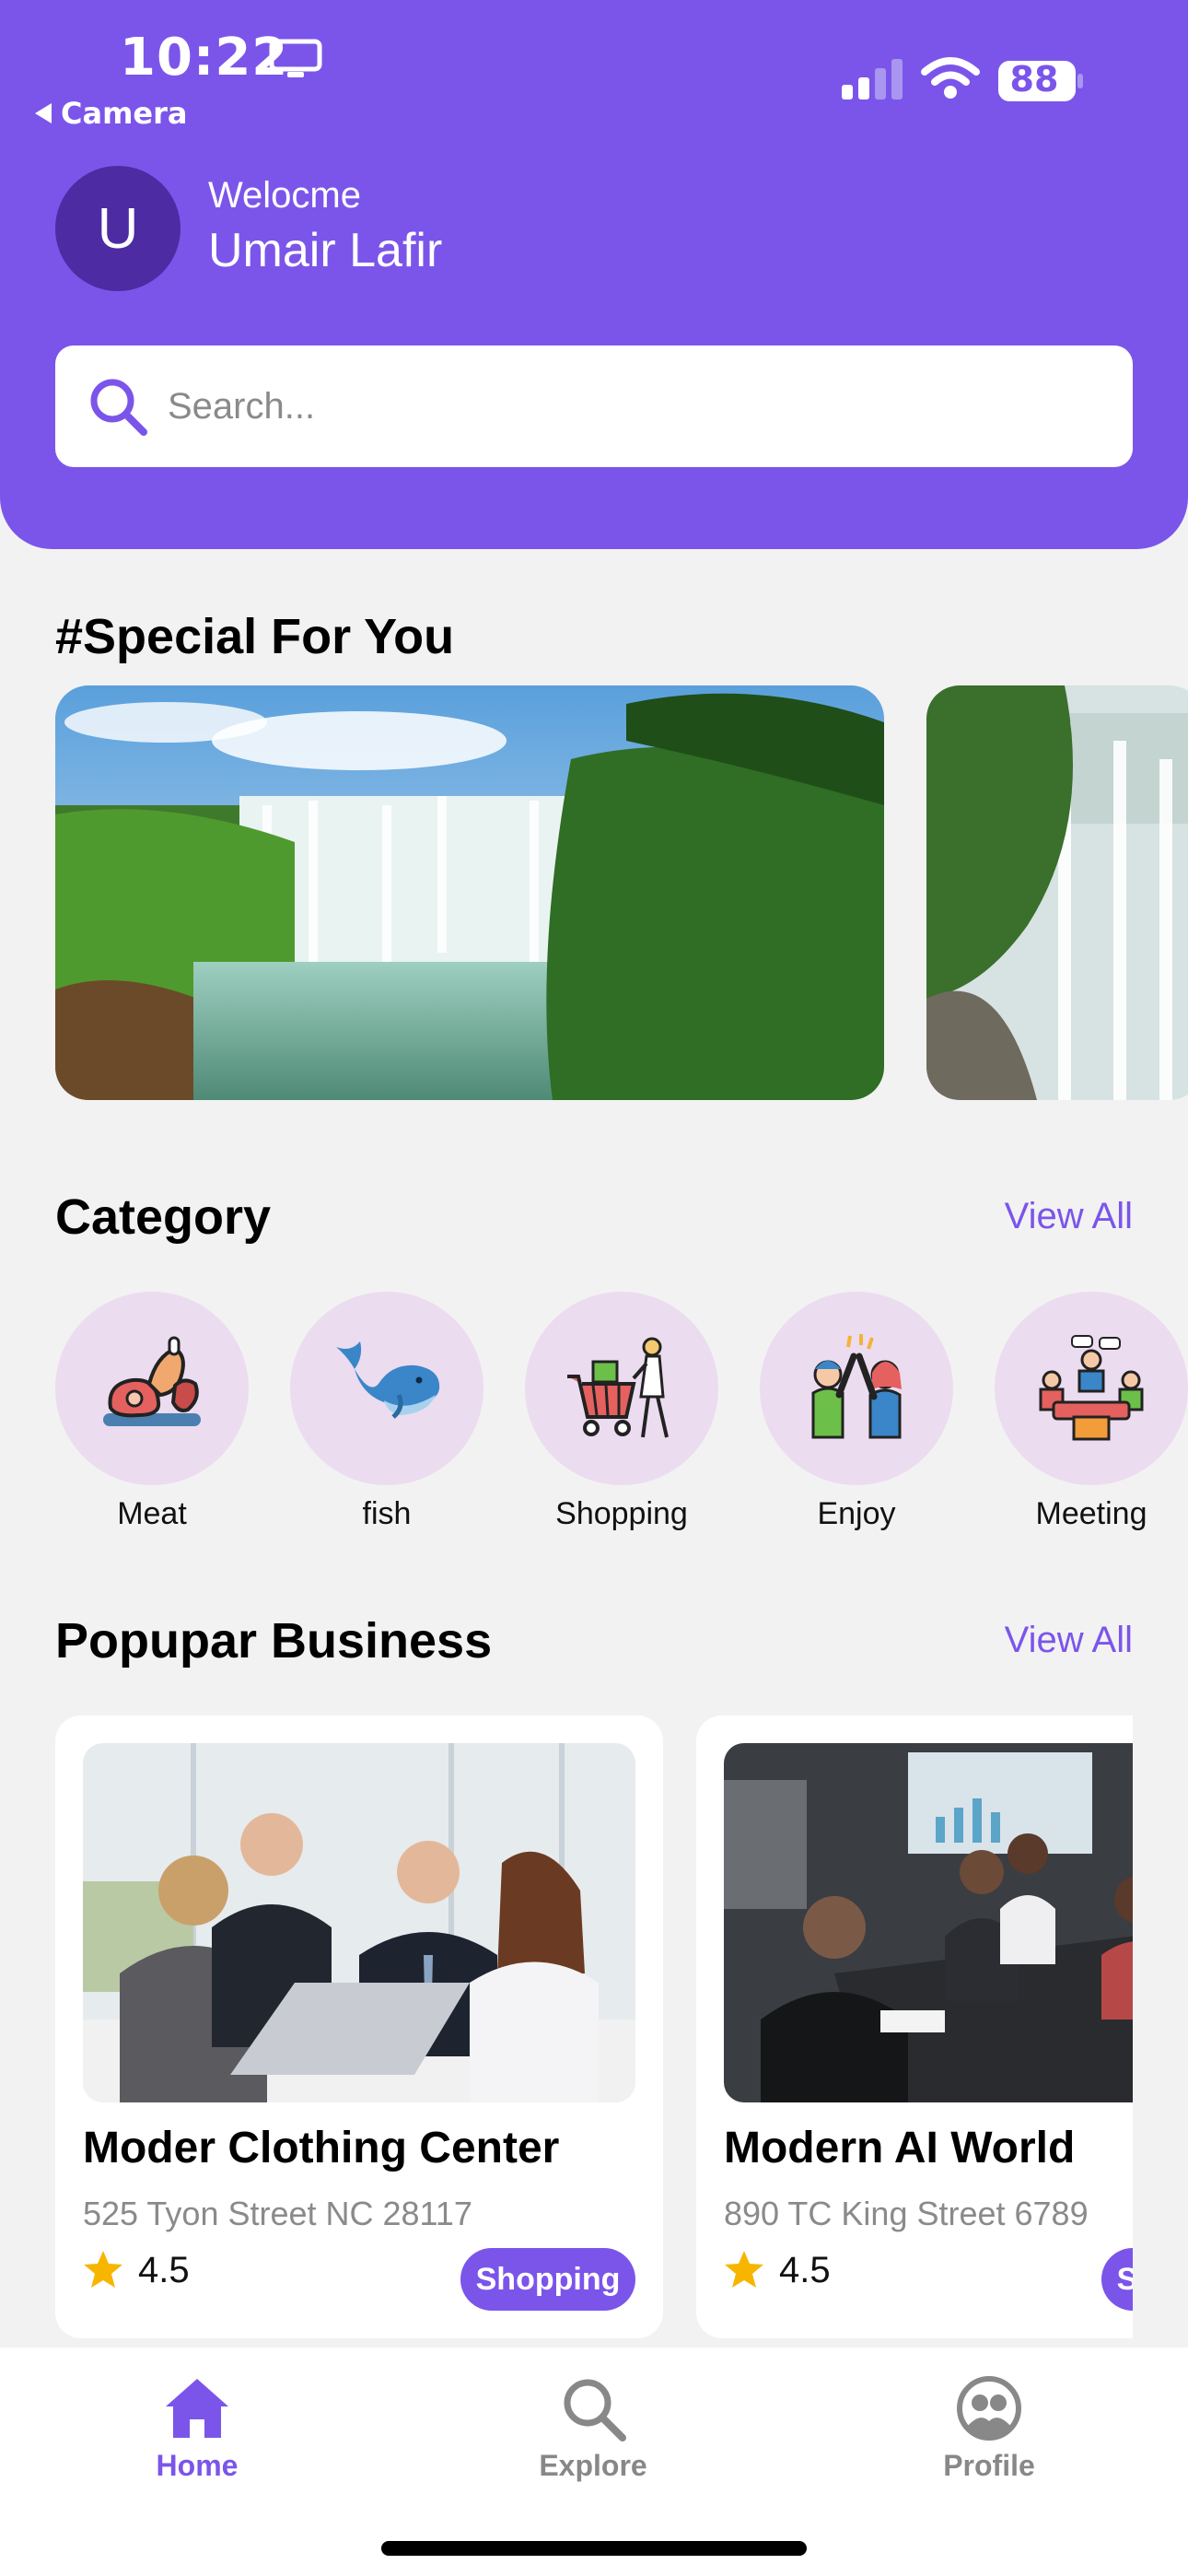 The width and height of the screenshot is (1188, 2576). What do you see at coordinates (204, 58) in the screenshot?
I see `status-time: 10:22` at bounding box center [204, 58].